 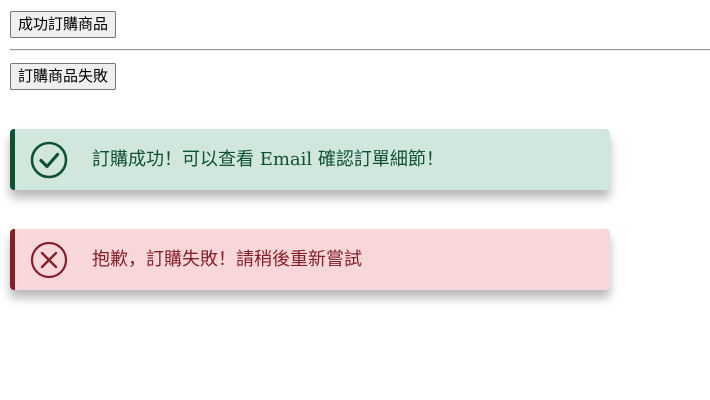 I want to click on success-toast-message: 訂購成功！可以查看 Email 確認訂單細節！, so click(x=268, y=159).